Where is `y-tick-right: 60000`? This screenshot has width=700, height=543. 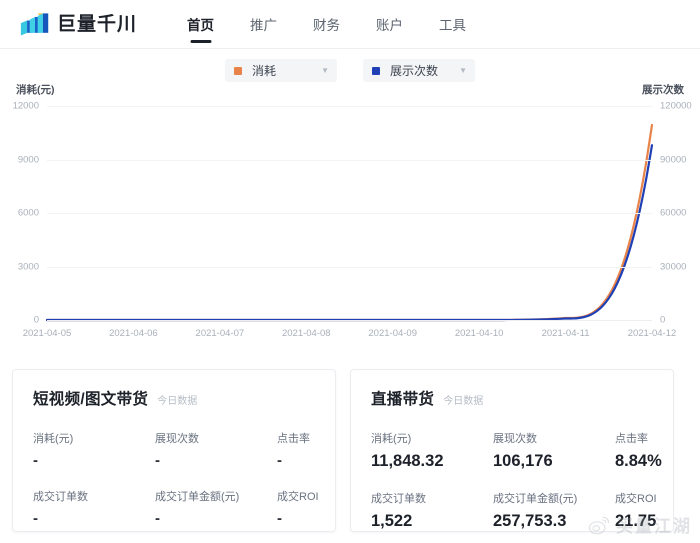 y-tick-right: 60000 is located at coordinates (673, 213).